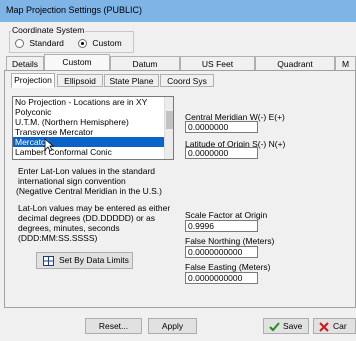 This screenshot has height=341, width=356. What do you see at coordinates (226, 215) in the screenshot?
I see `scale-factor-label: Scale Factor at Origin` at bounding box center [226, 215].